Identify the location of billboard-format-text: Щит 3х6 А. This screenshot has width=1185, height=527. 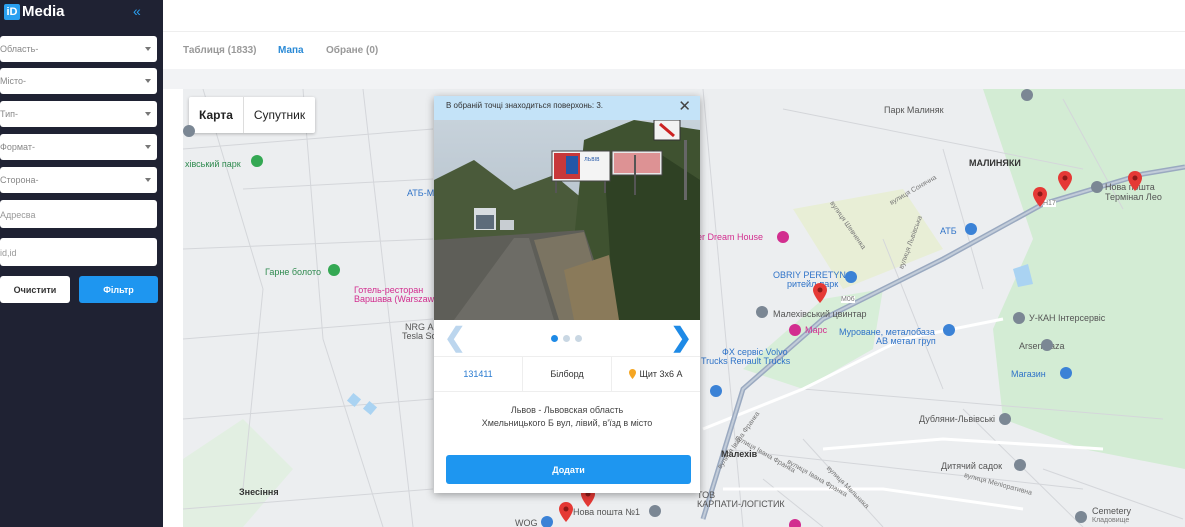
(661, 374).